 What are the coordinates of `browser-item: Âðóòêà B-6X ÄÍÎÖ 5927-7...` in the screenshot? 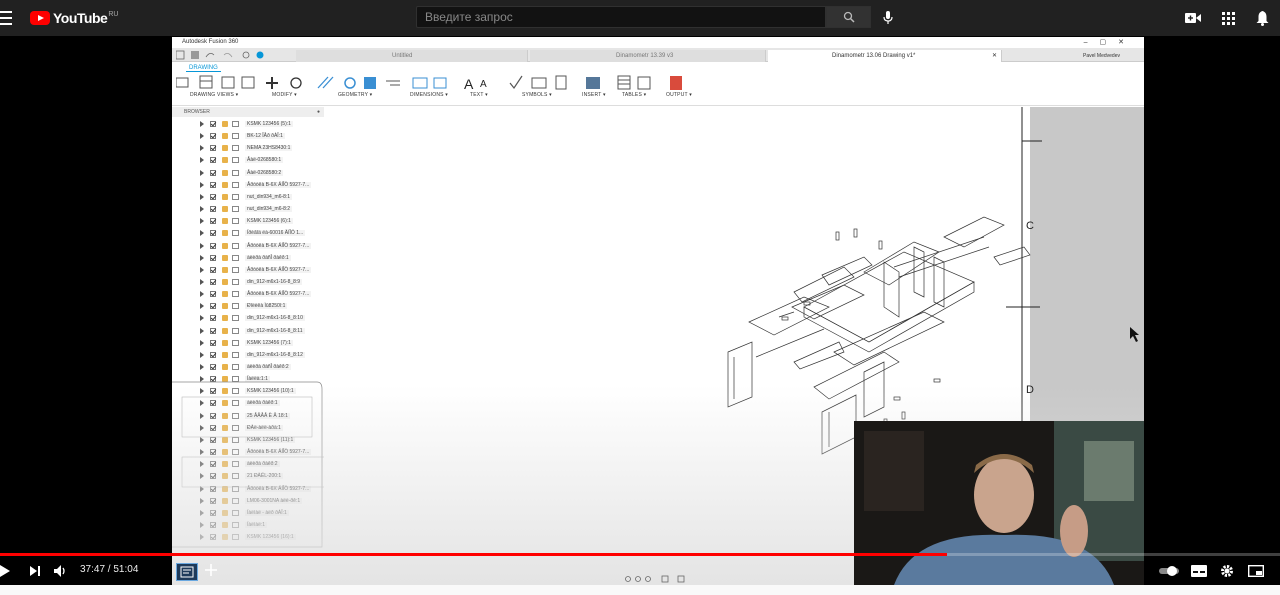 It's located at (256, 185).